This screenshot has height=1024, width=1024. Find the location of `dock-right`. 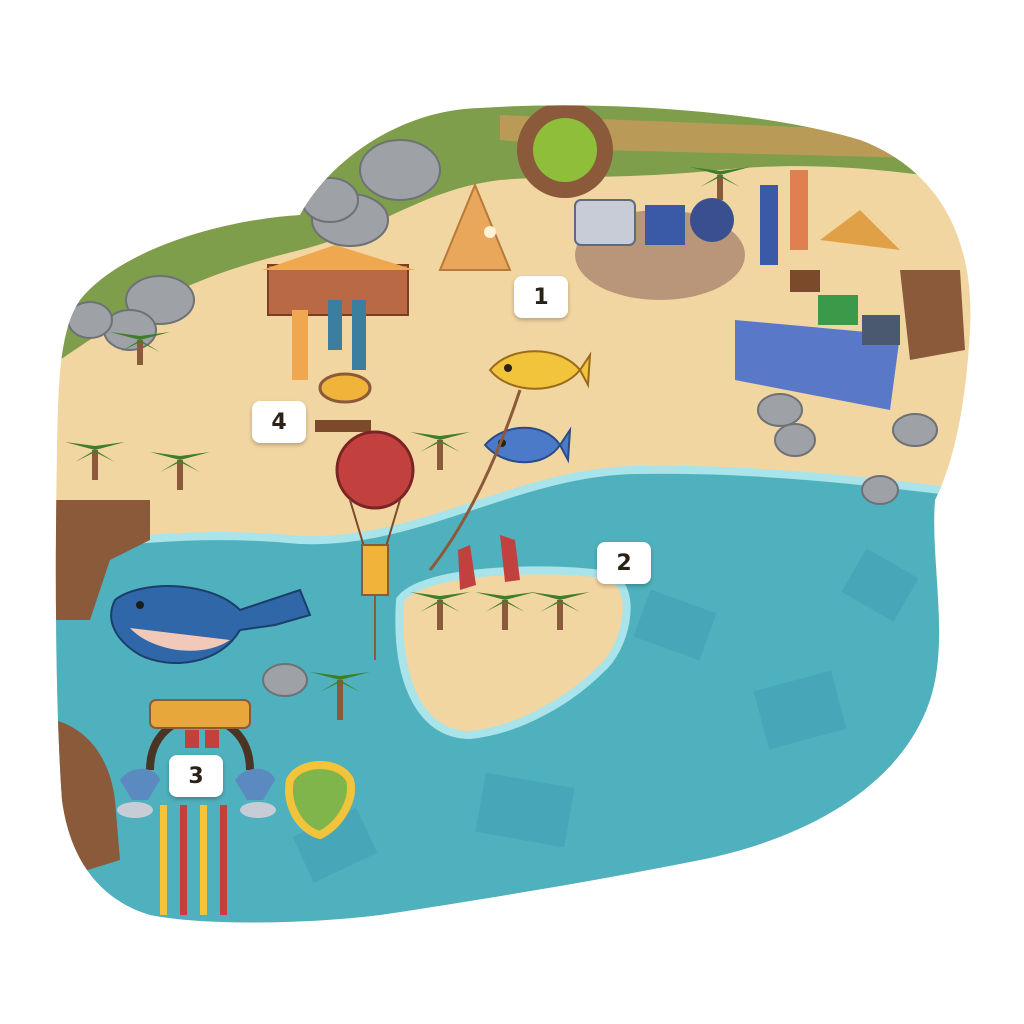

dock-right is located at coordinates (932, 315).